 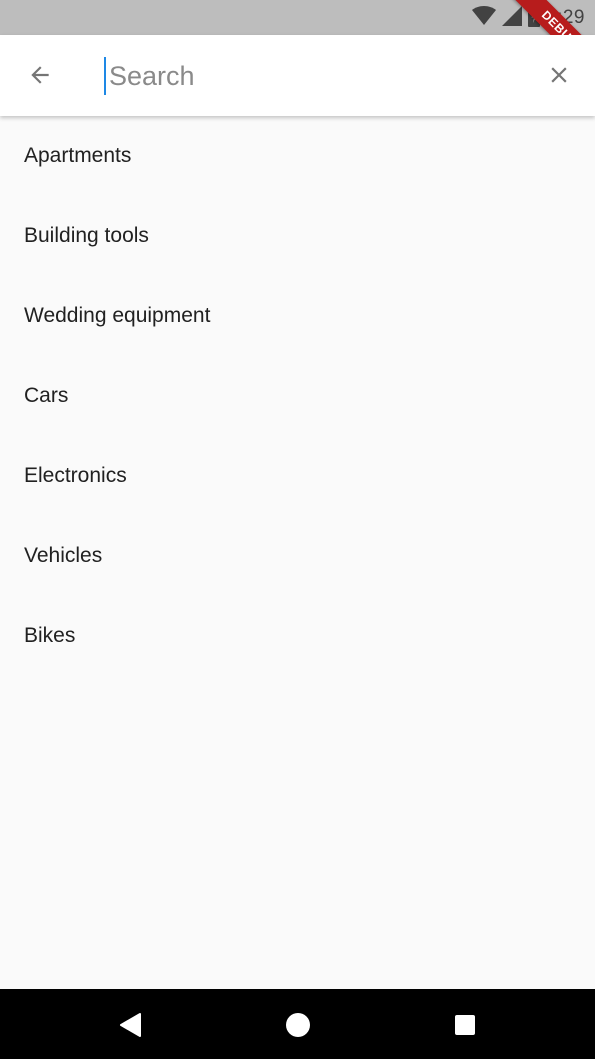 I want to click on arrow-back-icon, so click(x=40, y=75).